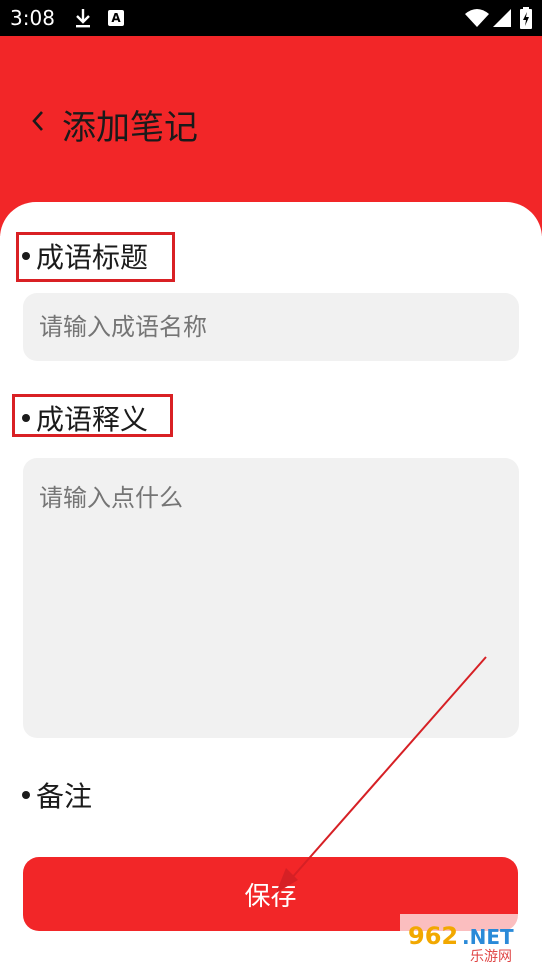 The height and width of the screenshot is (965, 542). I want to click on chevron-left-icon, so click(39, 121).